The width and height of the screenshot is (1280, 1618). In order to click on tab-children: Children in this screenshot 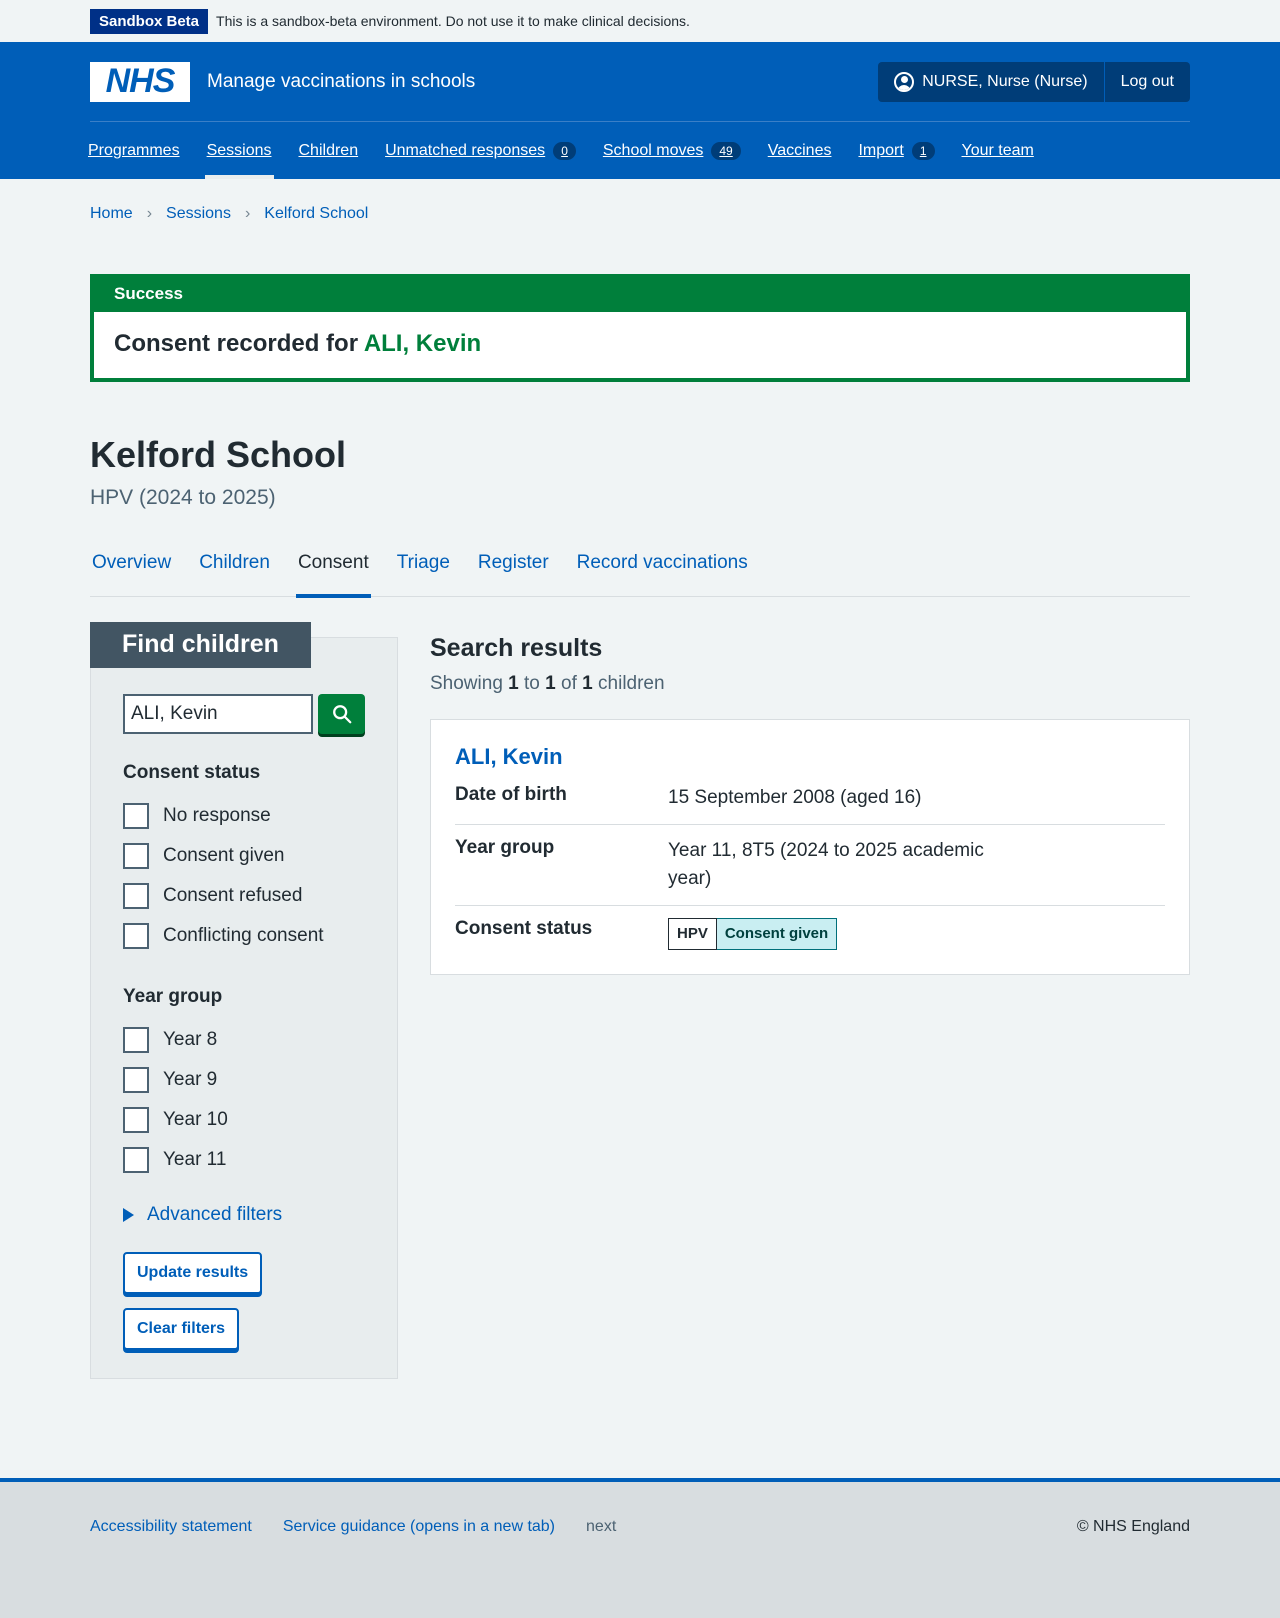, I will do `click(234, 573)`.